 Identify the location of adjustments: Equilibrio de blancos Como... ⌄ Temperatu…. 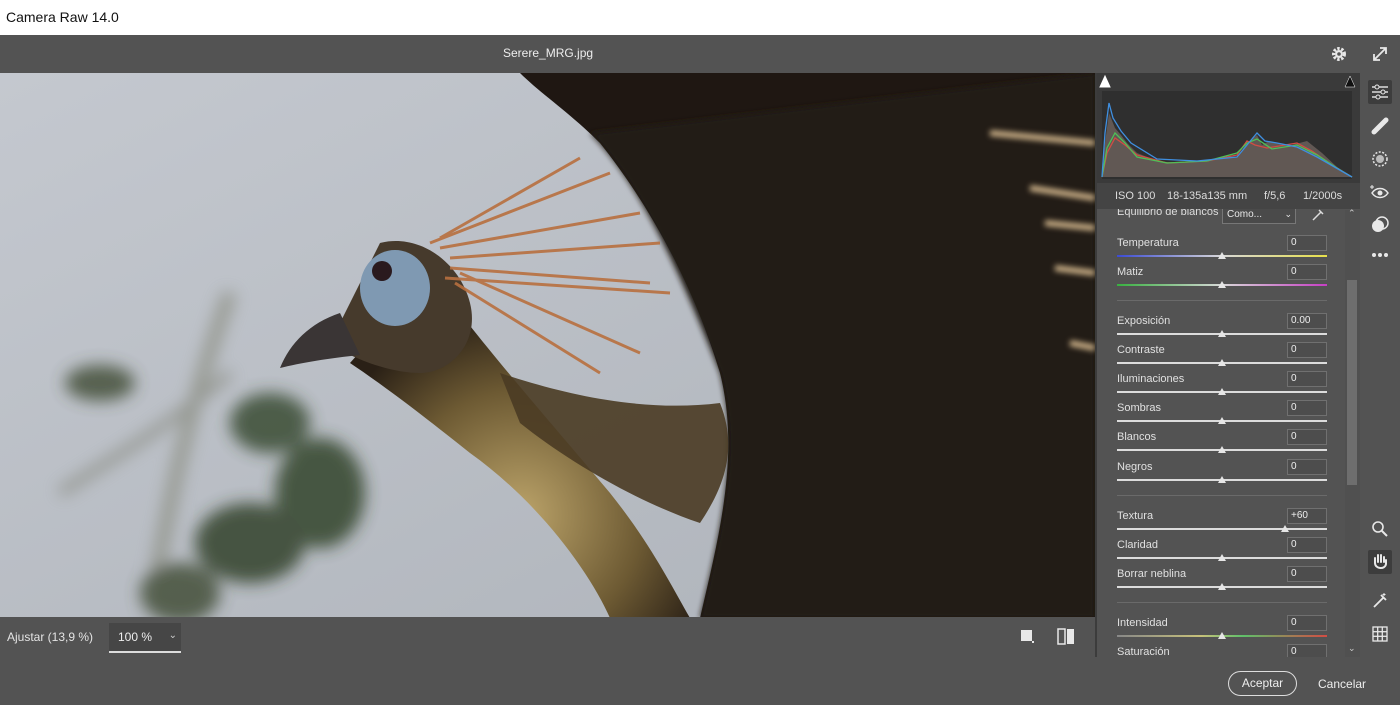
(1219, 433).